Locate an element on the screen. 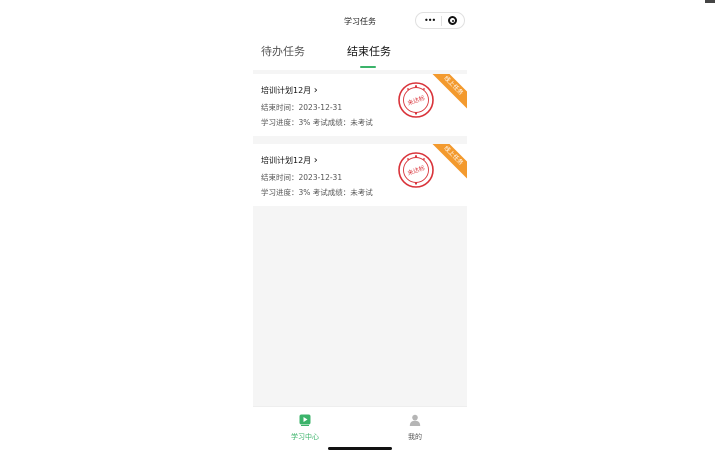 The height and width of the screenshot is (450, 720). bottom-navigation: 学习中心 我的 is located at coordinates (360, 428).